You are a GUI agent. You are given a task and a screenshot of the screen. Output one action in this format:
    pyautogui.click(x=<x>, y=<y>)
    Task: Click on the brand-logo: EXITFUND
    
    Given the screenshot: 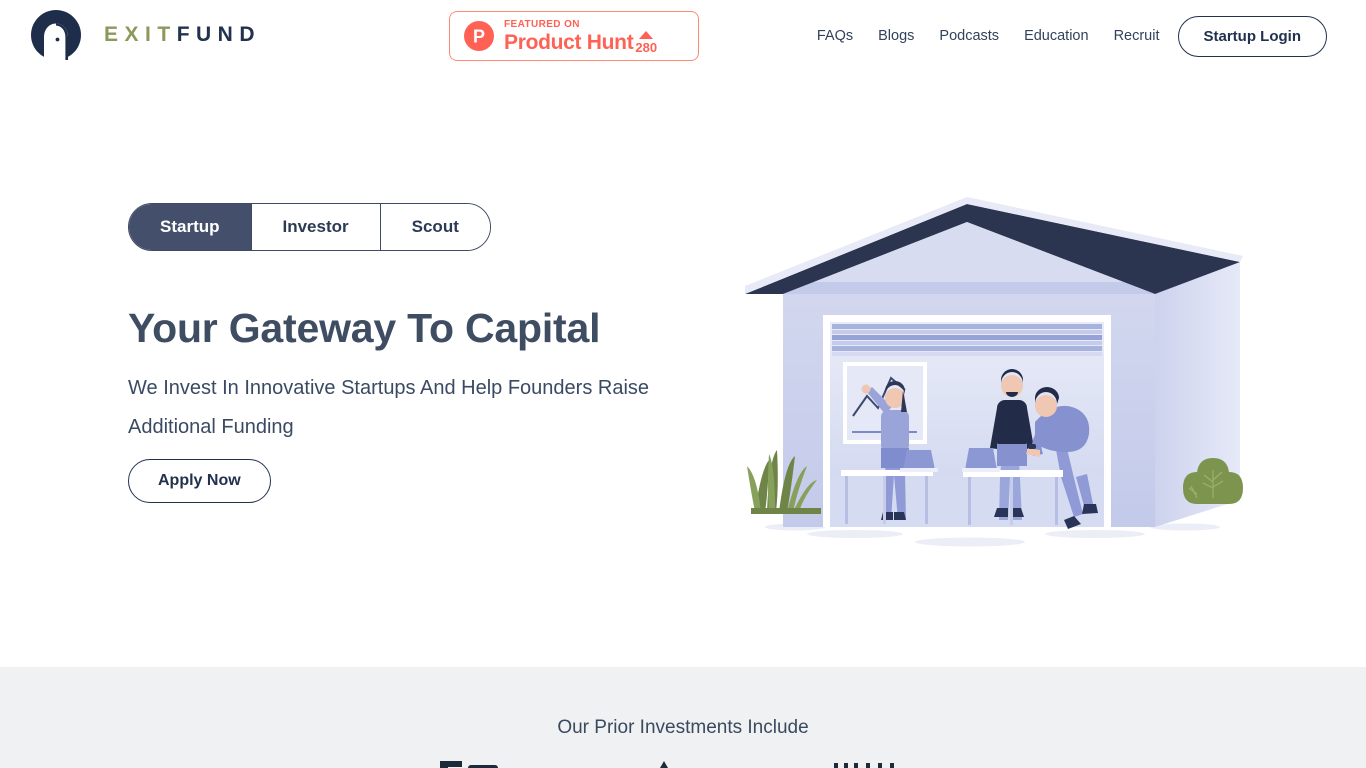 What is the action you would take?
    pyautogui.click(x=145, y=35)
    